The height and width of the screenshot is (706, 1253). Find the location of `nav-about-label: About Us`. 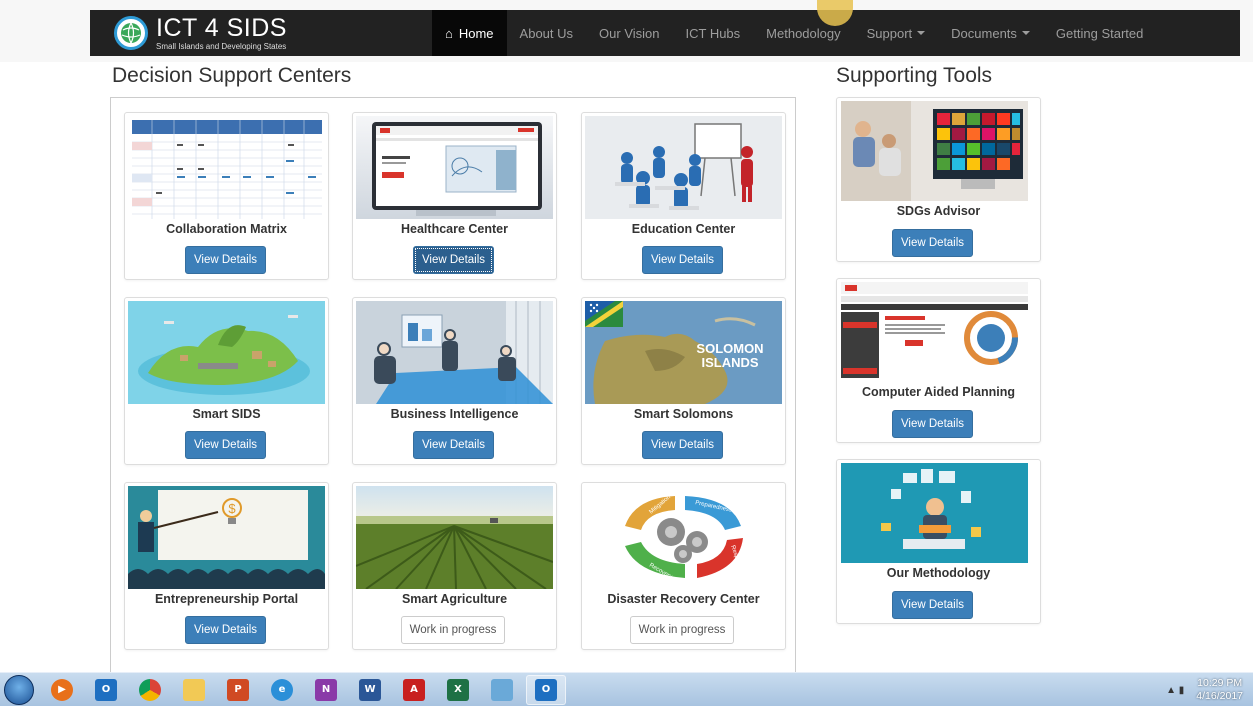

nav-about-label: About Us is located at coordinates (546, 33).